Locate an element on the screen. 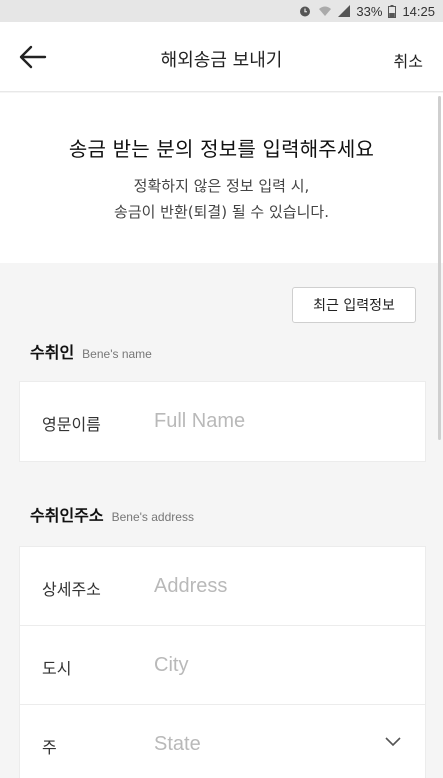  address-label-en: Bene's address is located at coordinates (152, 517).